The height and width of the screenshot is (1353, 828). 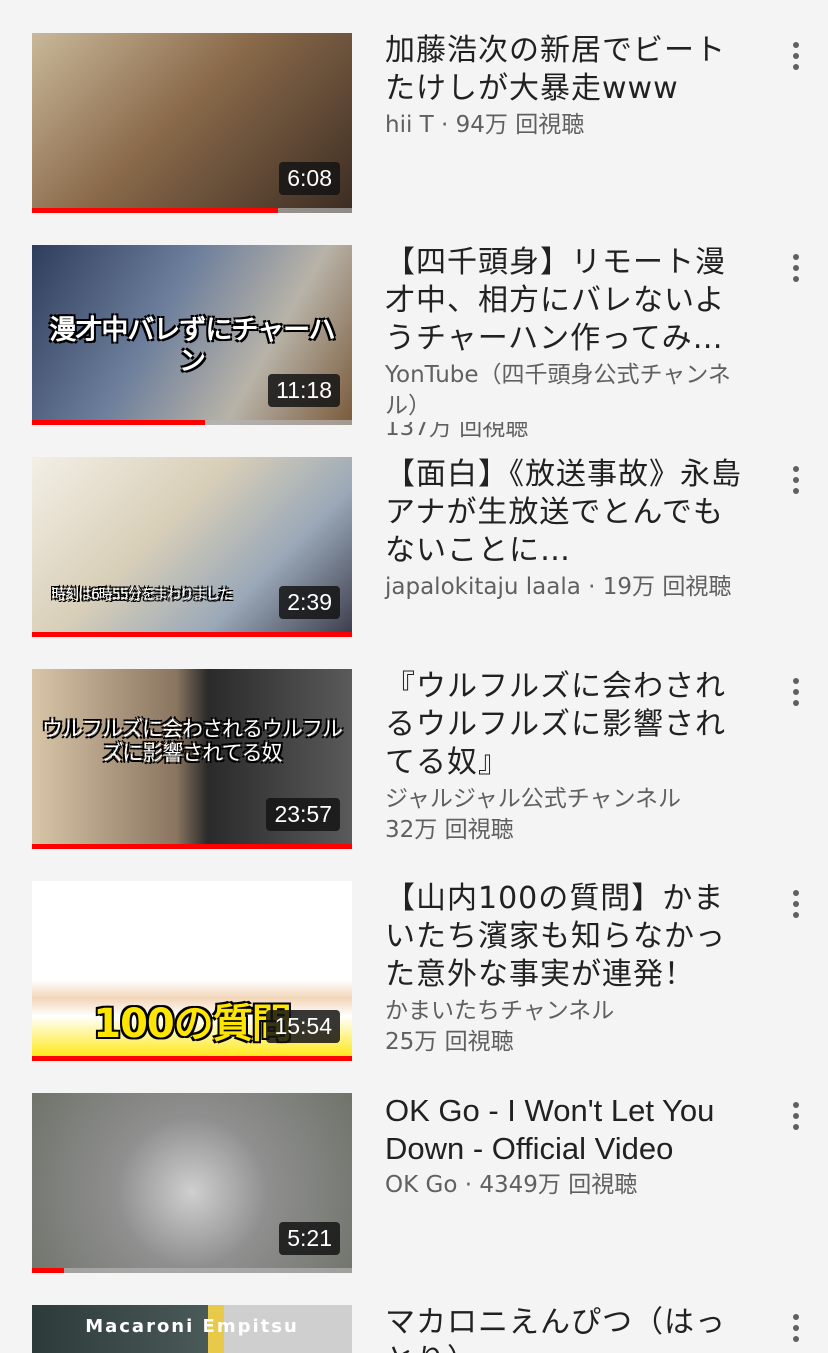 I want to click on video-title: マカロニえんぴつ（はっとり）, so click(x=565, y=1328).